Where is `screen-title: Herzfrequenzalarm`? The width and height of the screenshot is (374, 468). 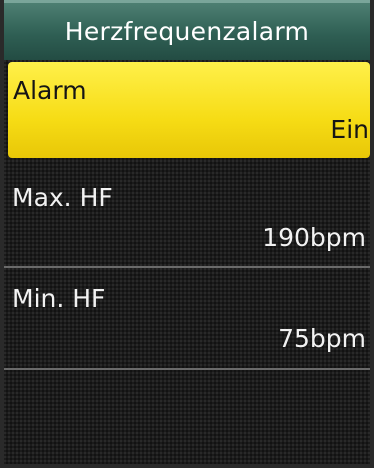
screen-title: Herzfrequenzalarm is located at coordinates (187, 31).